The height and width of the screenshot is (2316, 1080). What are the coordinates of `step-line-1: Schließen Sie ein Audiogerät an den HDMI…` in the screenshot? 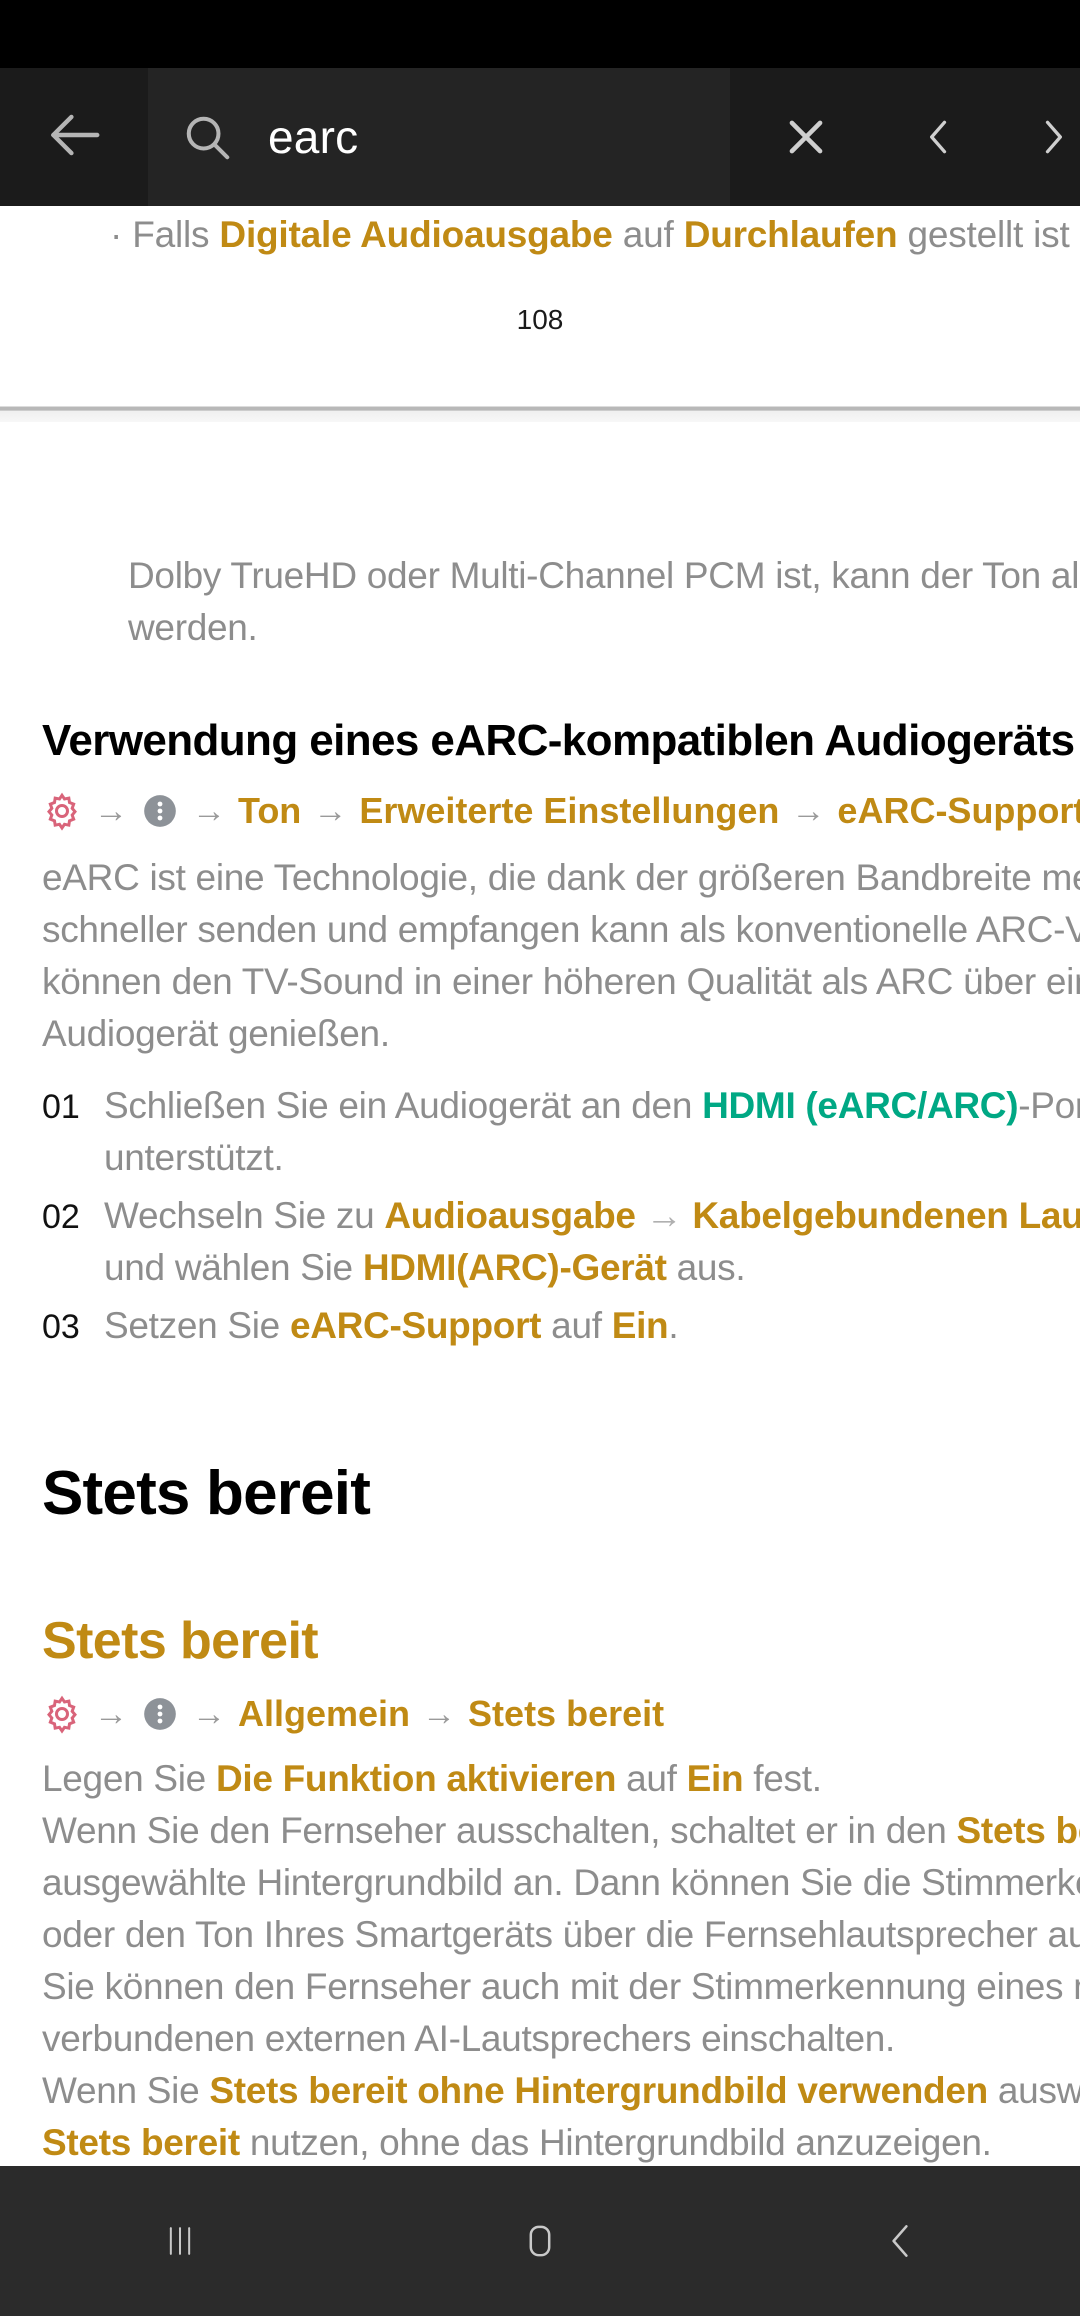 It's located at (592, 1106).